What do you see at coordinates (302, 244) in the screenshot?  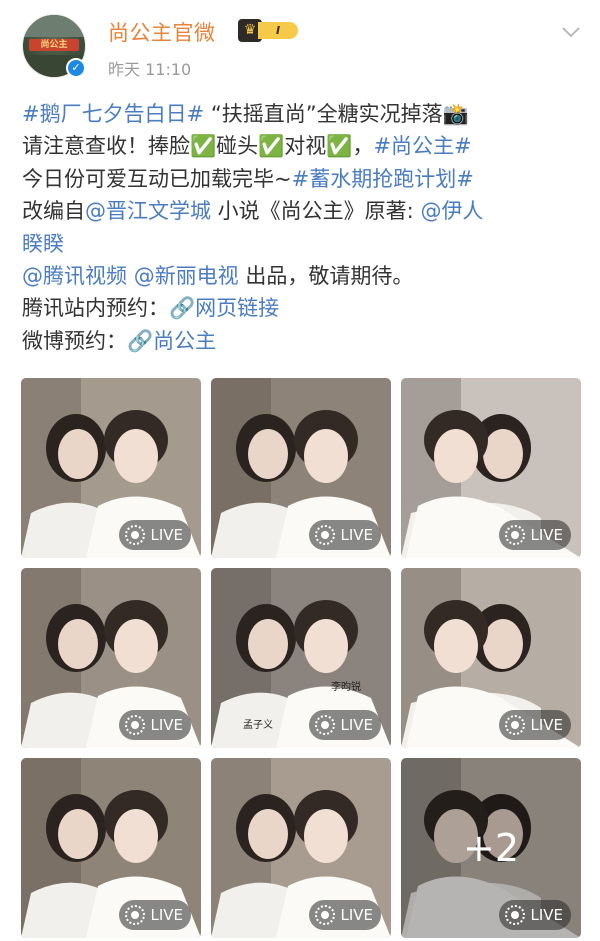 I see `post-text-line: 睽睽` at bounding box center [302, 244].